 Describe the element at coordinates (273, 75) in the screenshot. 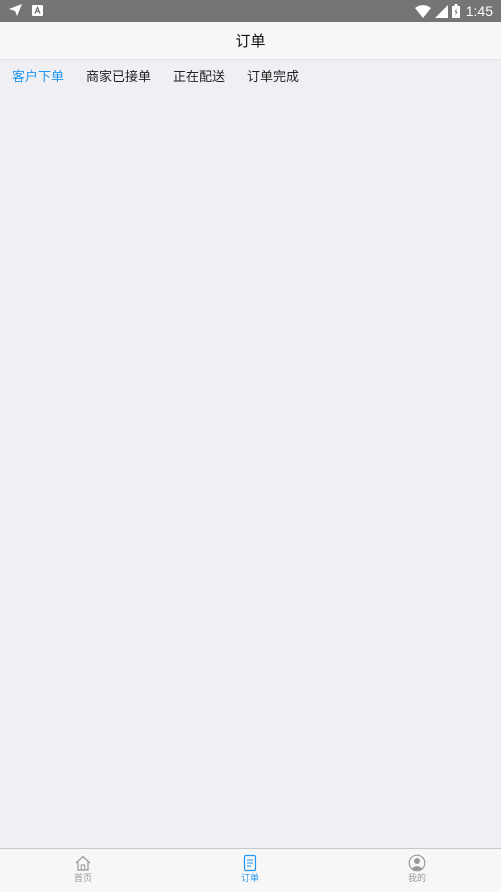

I see `tab-order-completed: 订单完成` at that location.